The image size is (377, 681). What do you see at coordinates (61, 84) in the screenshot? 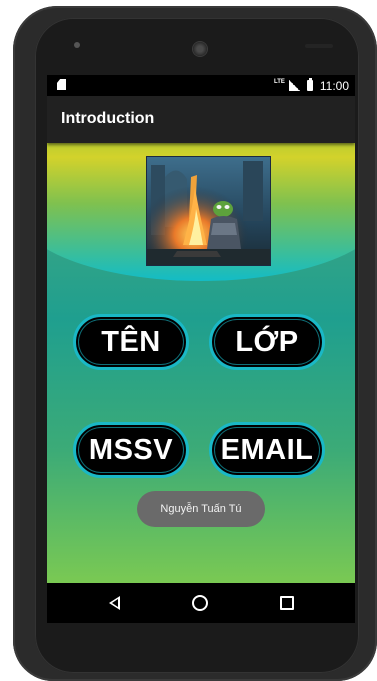
I see `sd-card-icon` at bounding box center [61, 84].